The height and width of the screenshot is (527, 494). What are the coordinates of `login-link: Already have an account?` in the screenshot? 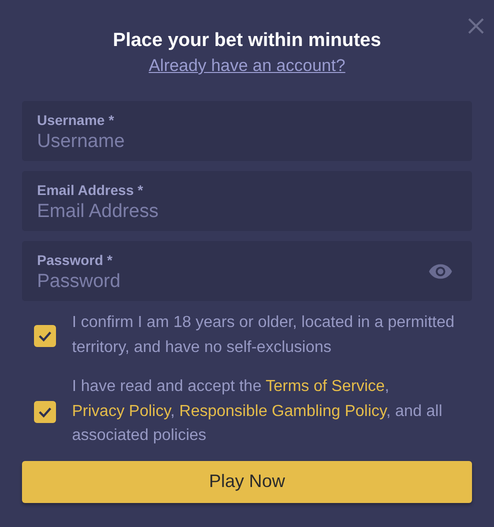 It's located at (247, 65).